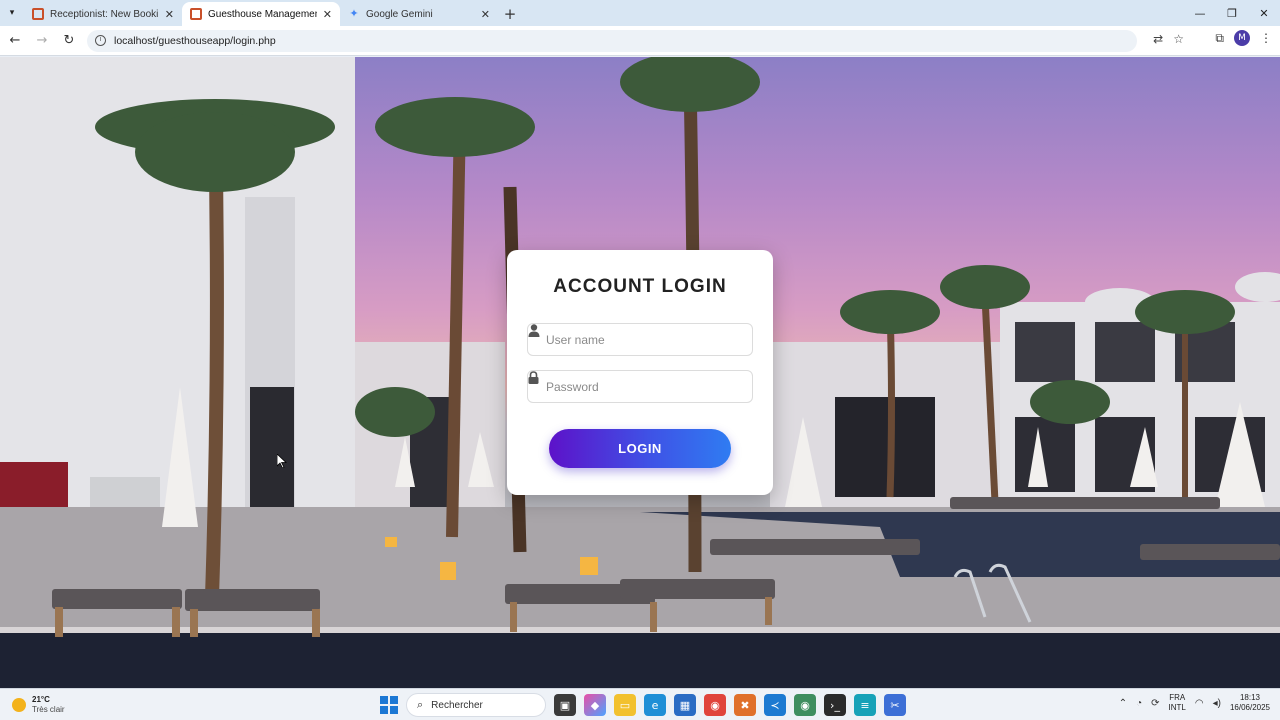  Describe the element at coordinates (1249, 707) in the screenshot. I see `clock-date: 16/06/2025` at that location.